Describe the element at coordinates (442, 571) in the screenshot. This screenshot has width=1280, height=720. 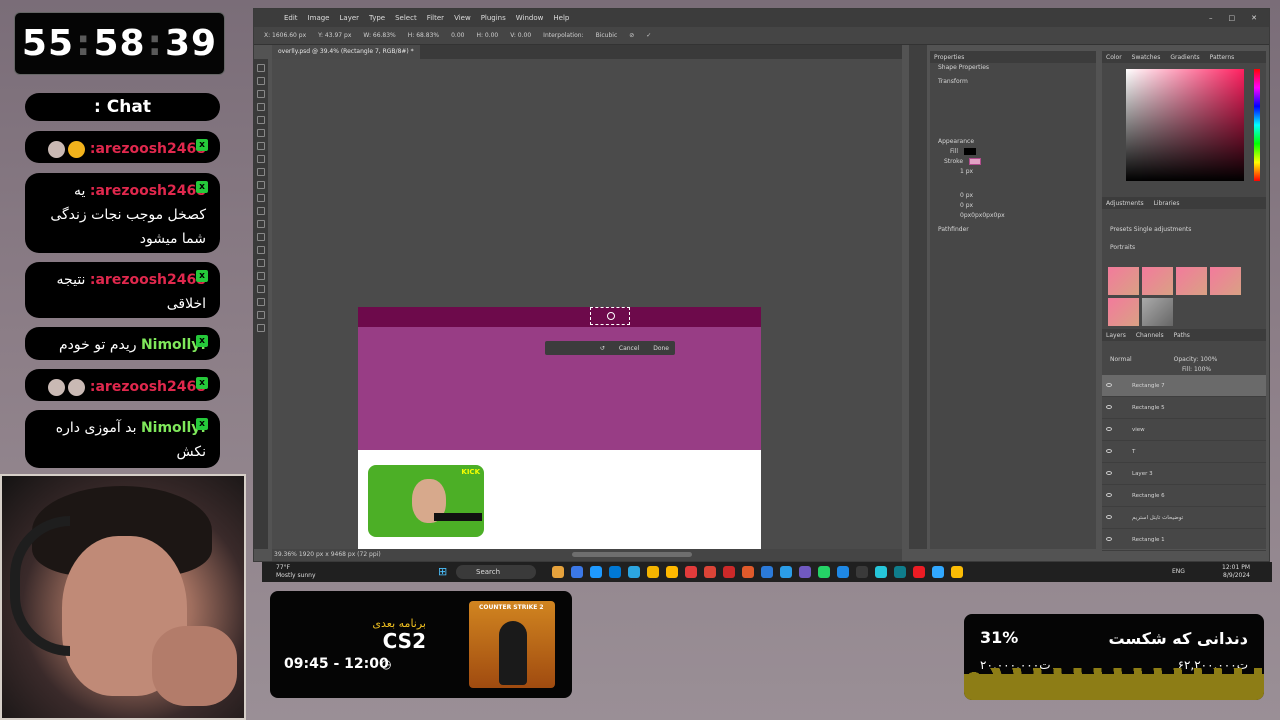
I see `windows-start-icon: ⊞` at that location.